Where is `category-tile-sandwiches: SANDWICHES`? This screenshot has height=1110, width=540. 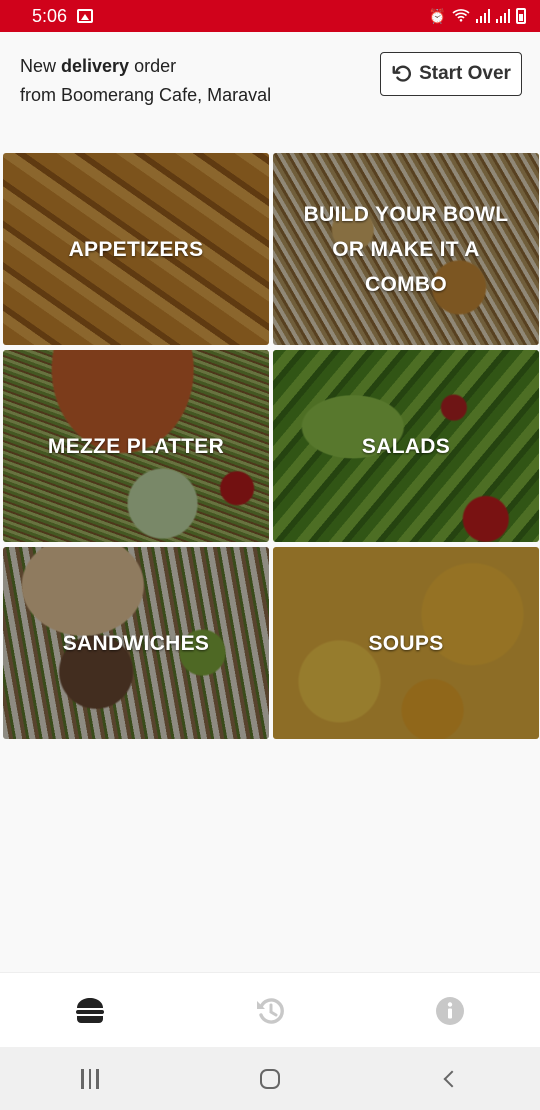
category-tile-sandwiches: SANDWICHES is located at coordinates (136, 643).